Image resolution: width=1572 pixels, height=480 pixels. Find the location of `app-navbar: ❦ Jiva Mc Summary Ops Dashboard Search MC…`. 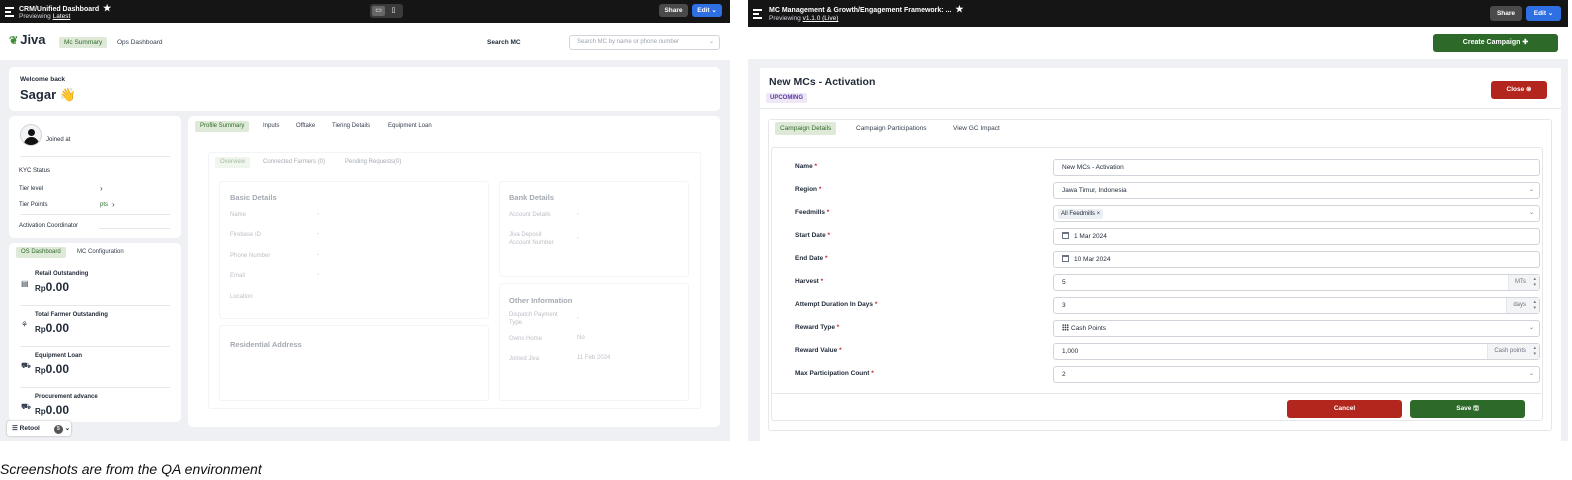

app-navbar: ❦ Jiva Mc Summary Ops Dashboard Search MC… is located at coordinates (365, 41).